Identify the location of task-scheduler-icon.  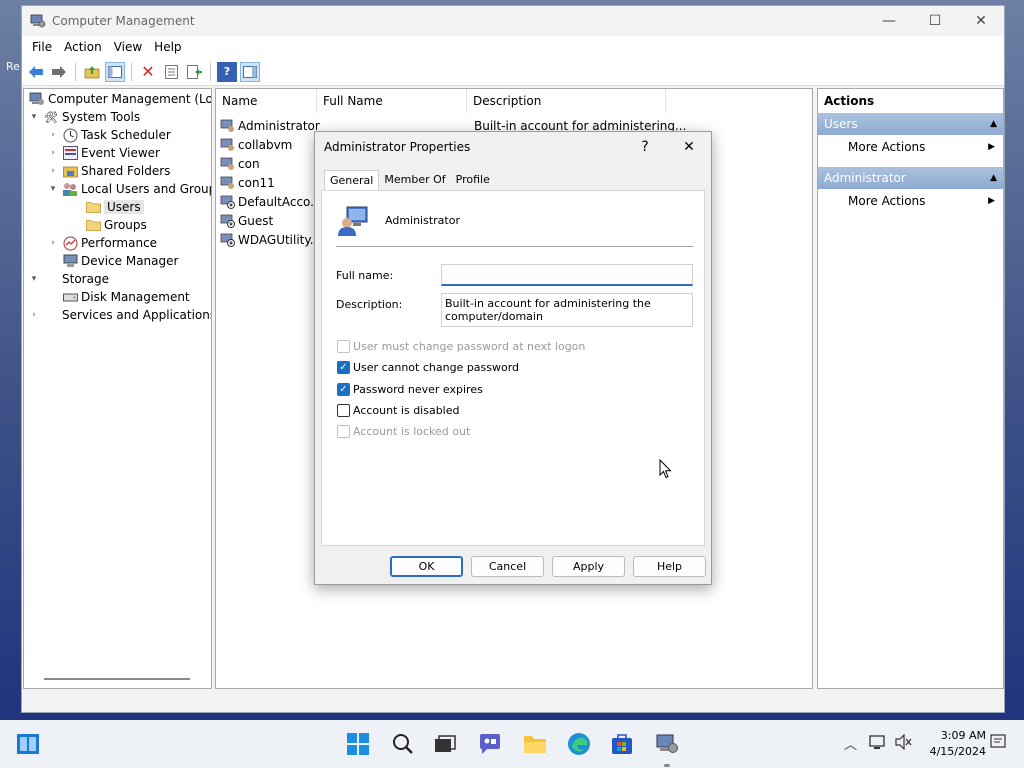
(70, 135).